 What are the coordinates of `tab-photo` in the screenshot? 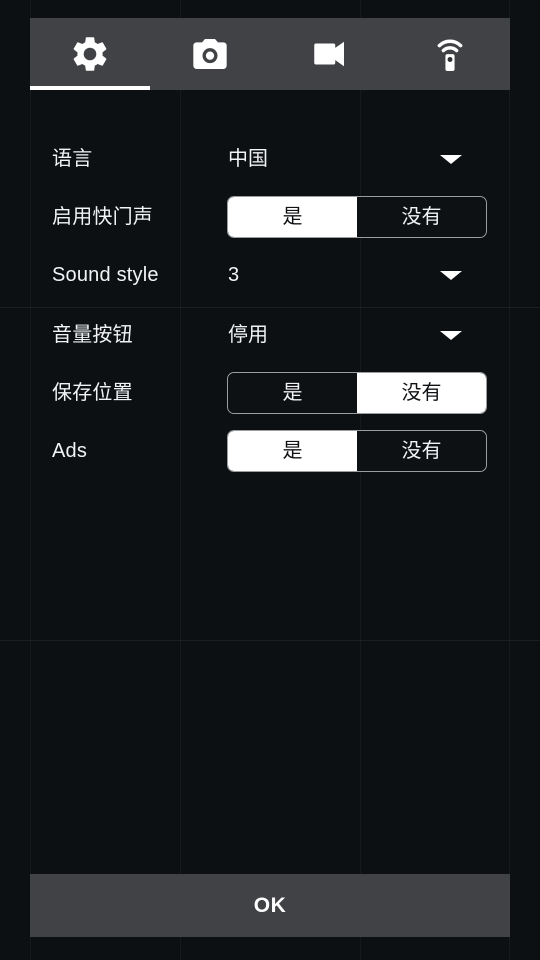 It's located at (210, 54).